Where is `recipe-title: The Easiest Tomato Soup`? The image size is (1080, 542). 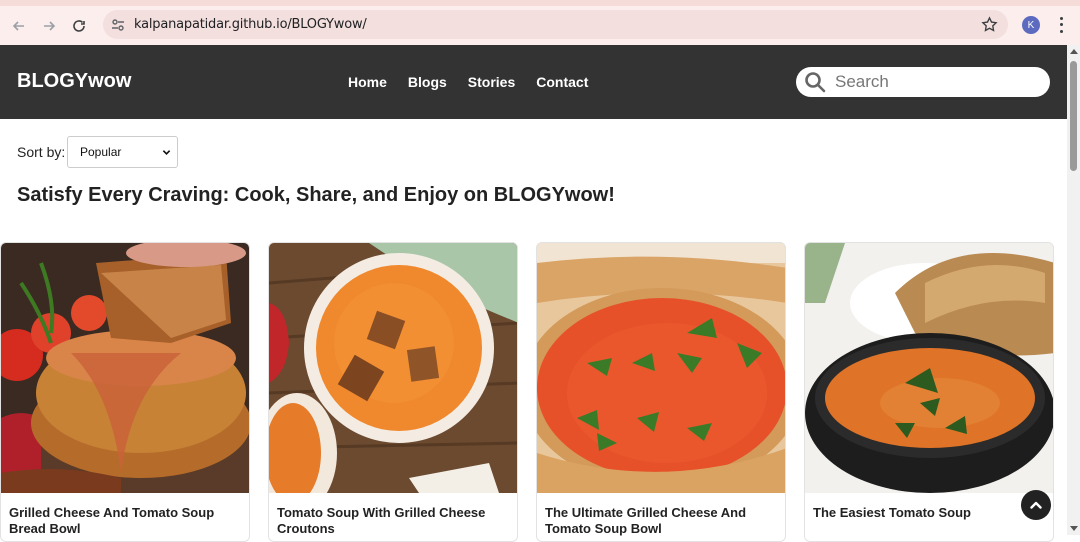
recipe-title: The Easiest Tomato Soup is located at coordinates (929, 507).